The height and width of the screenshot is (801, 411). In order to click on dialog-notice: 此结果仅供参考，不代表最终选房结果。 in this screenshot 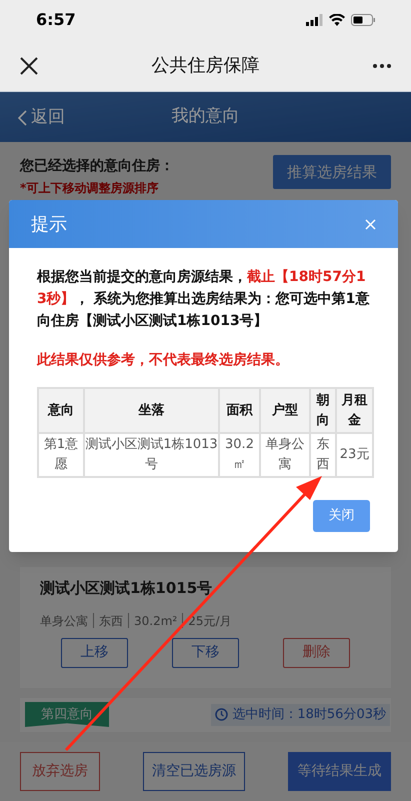, I will do `click(163, 360)`.